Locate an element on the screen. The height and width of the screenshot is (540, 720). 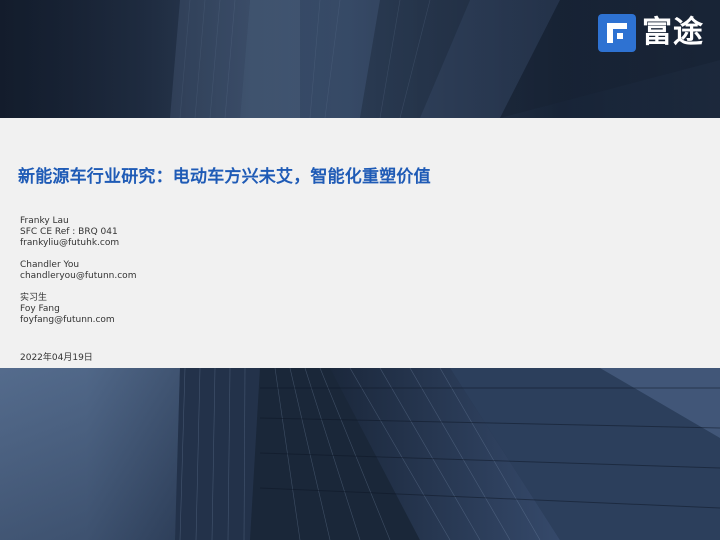
author-block-3: 实习生 Foy Fang foyfang@futunn.com is located at coordinates (67, 309).